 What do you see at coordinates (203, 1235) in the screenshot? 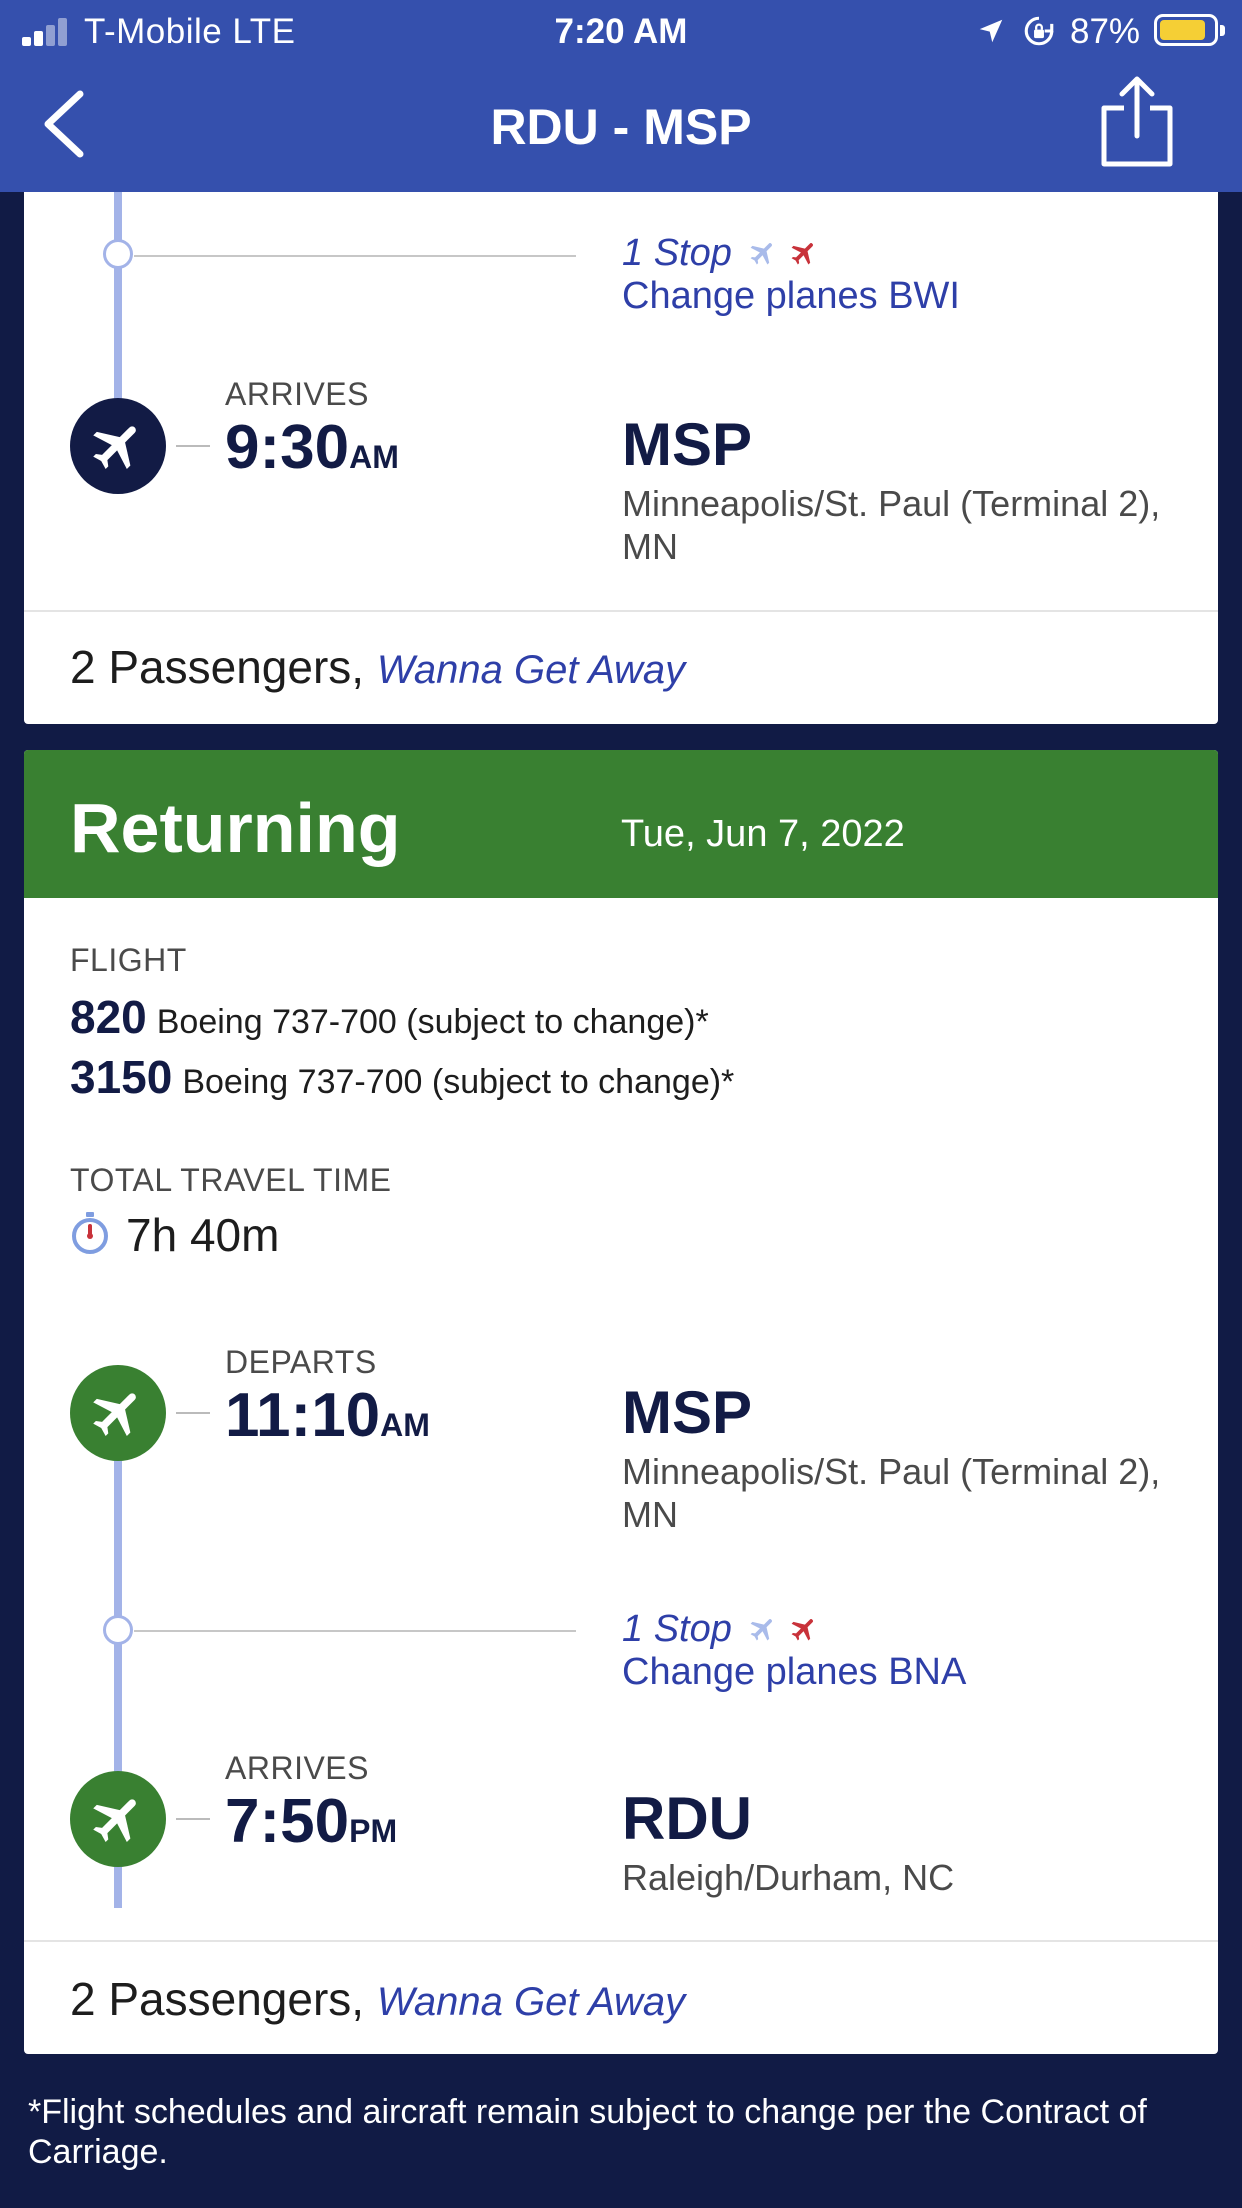
I see `travel-time-value: 7h 40m` at bounding box center [203, 1235].